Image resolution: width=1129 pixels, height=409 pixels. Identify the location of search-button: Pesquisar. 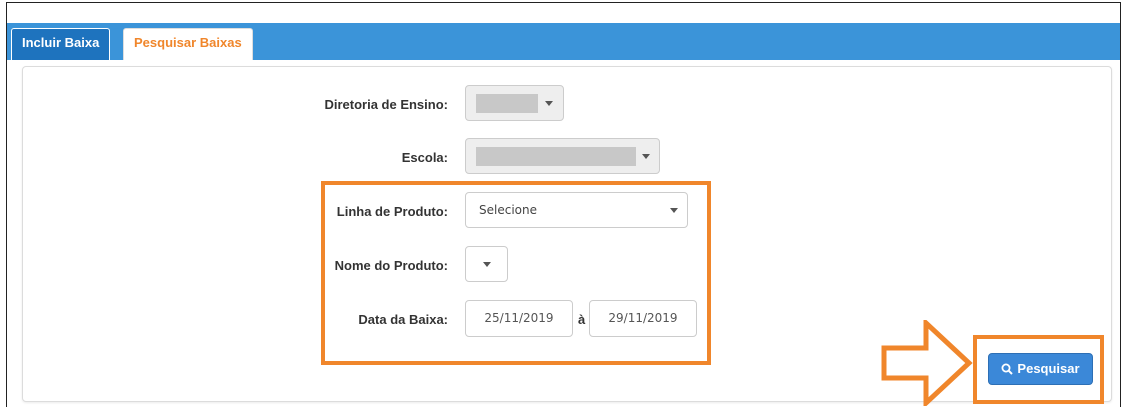
(1040, 369).